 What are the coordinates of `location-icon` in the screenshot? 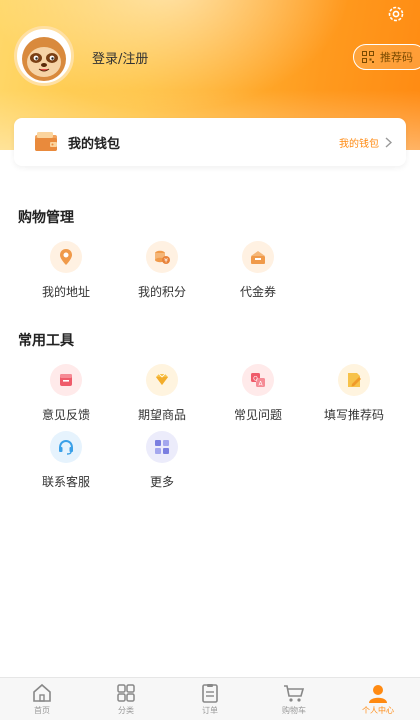 It's located at (66, 257).